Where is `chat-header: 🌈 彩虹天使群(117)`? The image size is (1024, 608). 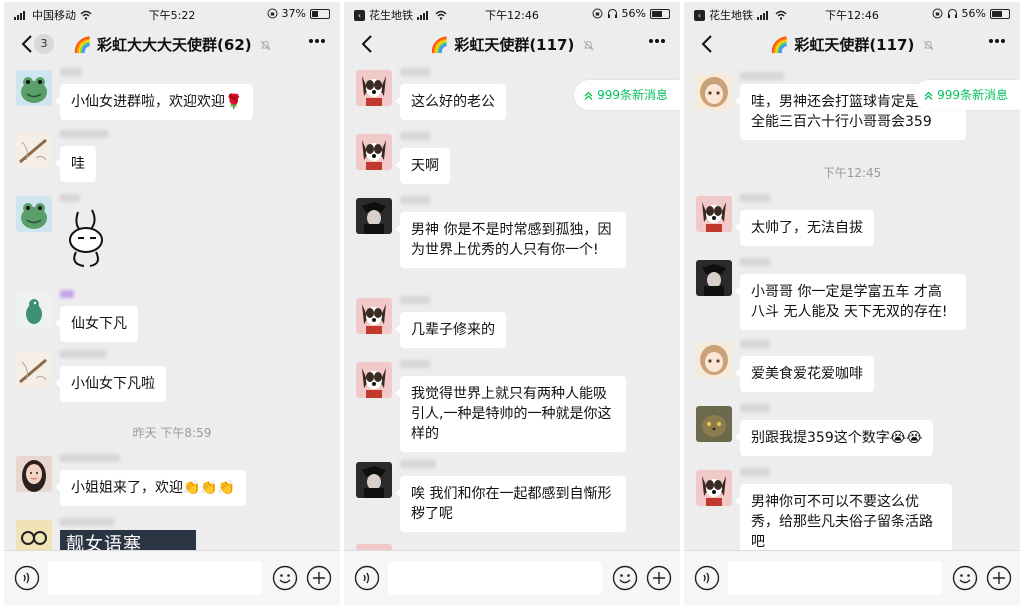
chat-header: 🌈 彩虹天使群(117) is located at coordinates (852, 45).